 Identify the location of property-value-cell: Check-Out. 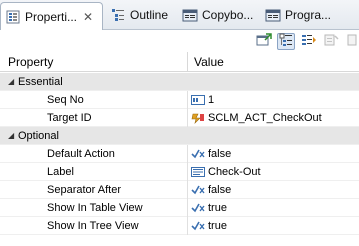
(273, 172).